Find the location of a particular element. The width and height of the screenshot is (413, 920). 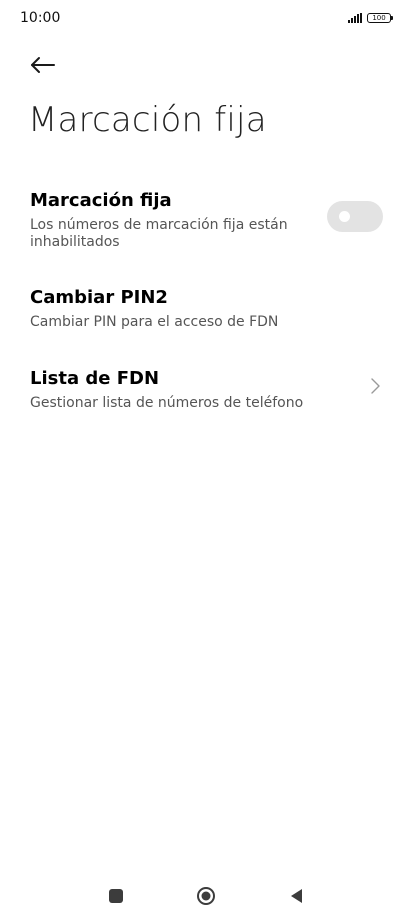

navigation-bar is located at coordinates (206, 896).